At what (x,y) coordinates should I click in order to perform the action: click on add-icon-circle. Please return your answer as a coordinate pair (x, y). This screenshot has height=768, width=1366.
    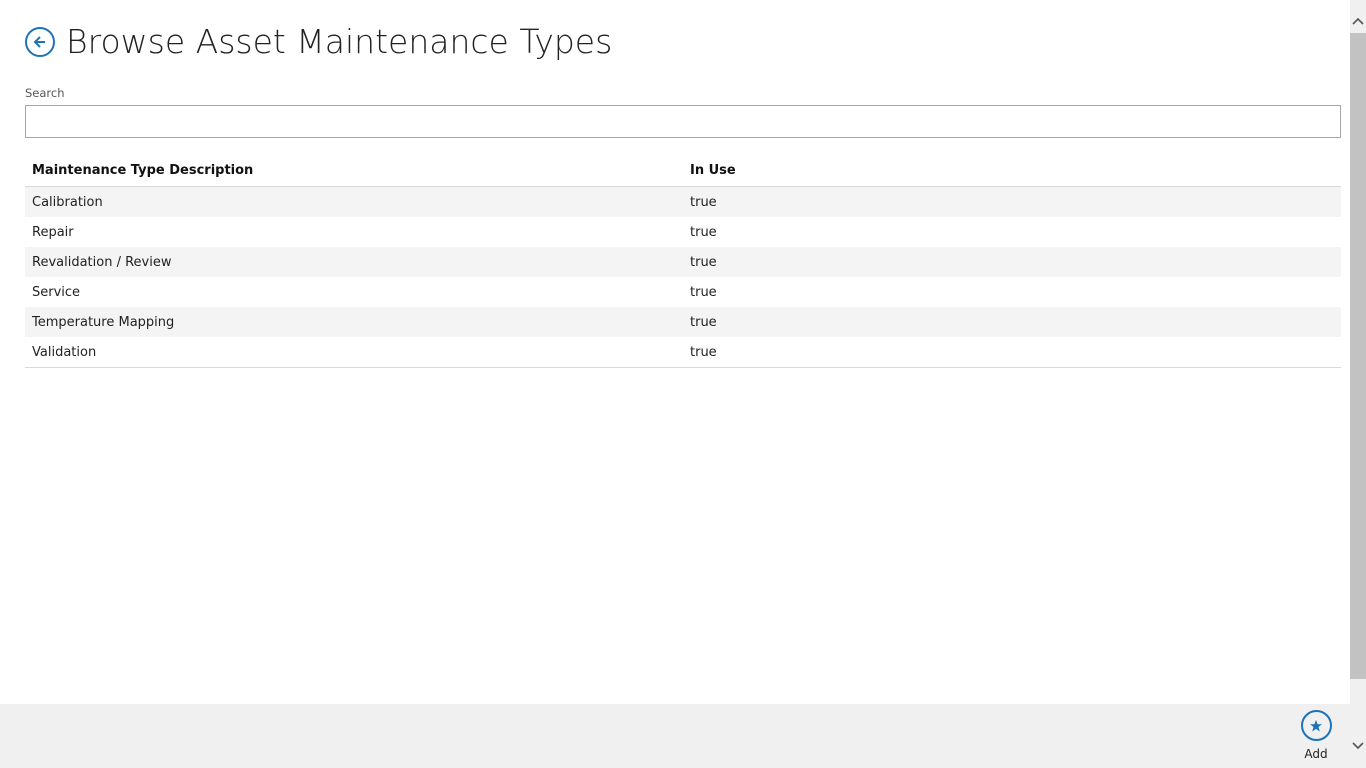
    Looking at the image, I should click on (1316, 725).